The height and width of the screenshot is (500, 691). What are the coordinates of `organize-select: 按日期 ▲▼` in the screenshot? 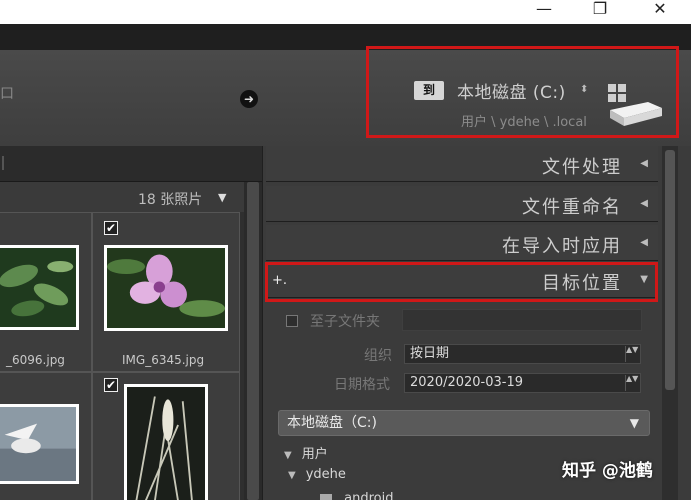 It's located at (522, 354).